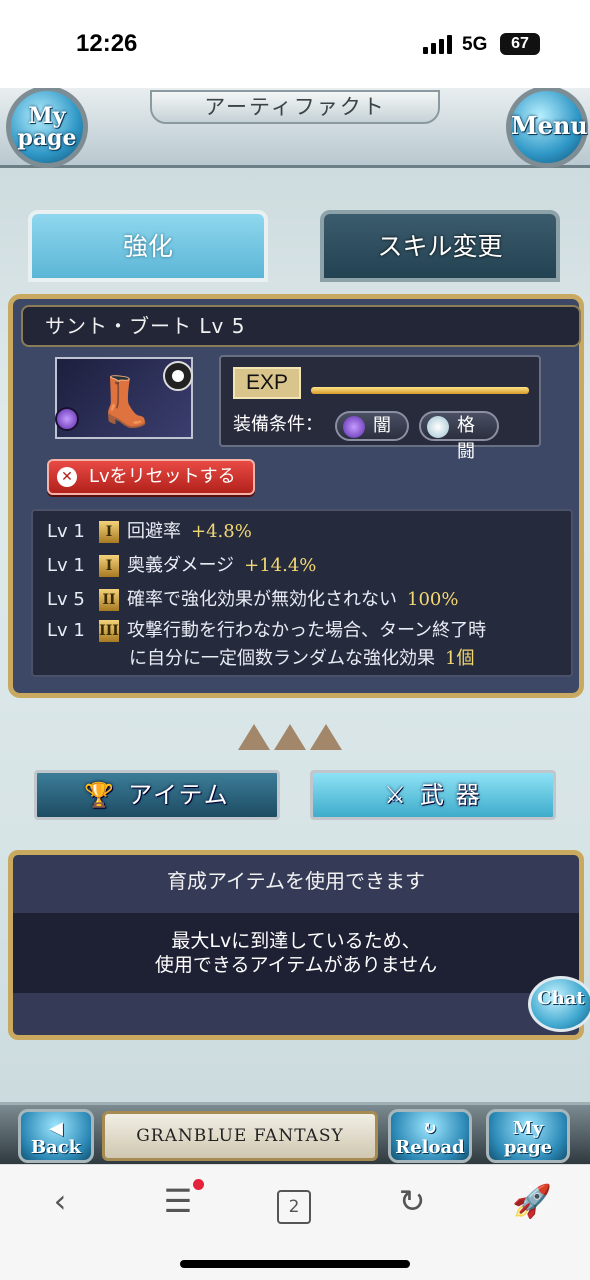 Image resolution: width=590 pixels, height=1280 pixels. I want to click on rarity-stars, so click(296, 738).